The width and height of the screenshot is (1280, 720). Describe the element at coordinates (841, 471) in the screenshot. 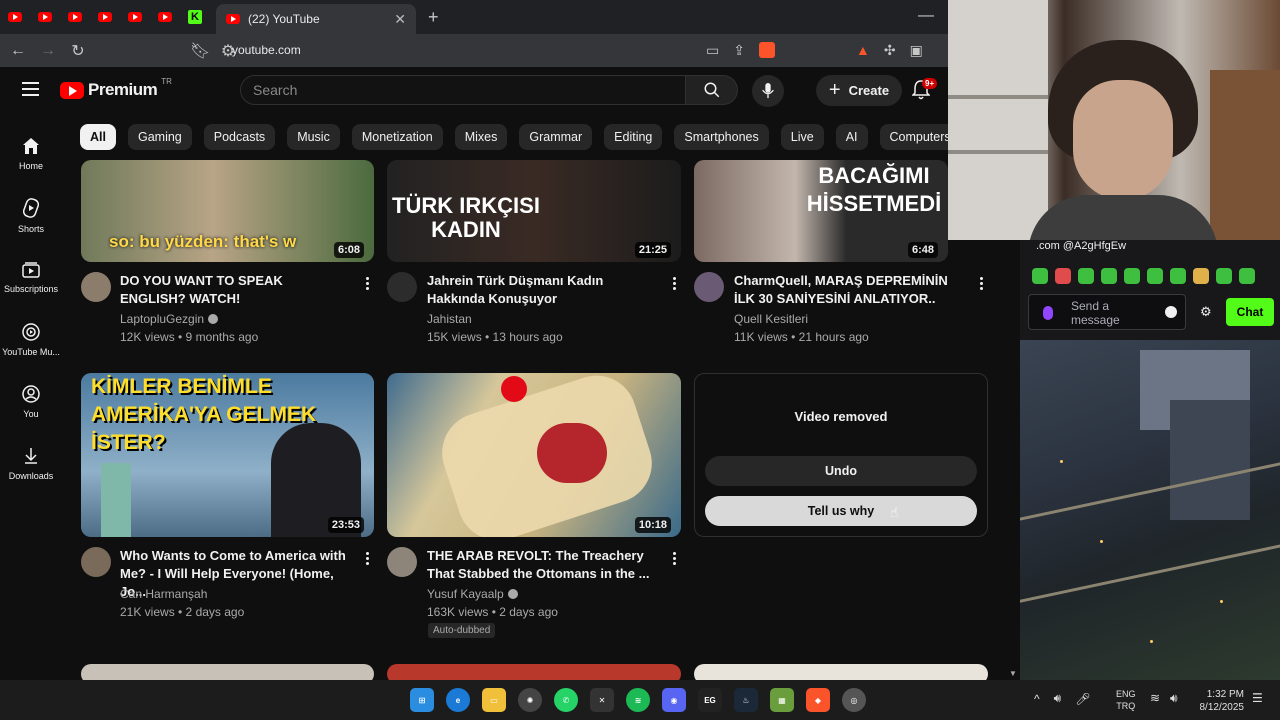

I see `undo-button: Undo` at that location.